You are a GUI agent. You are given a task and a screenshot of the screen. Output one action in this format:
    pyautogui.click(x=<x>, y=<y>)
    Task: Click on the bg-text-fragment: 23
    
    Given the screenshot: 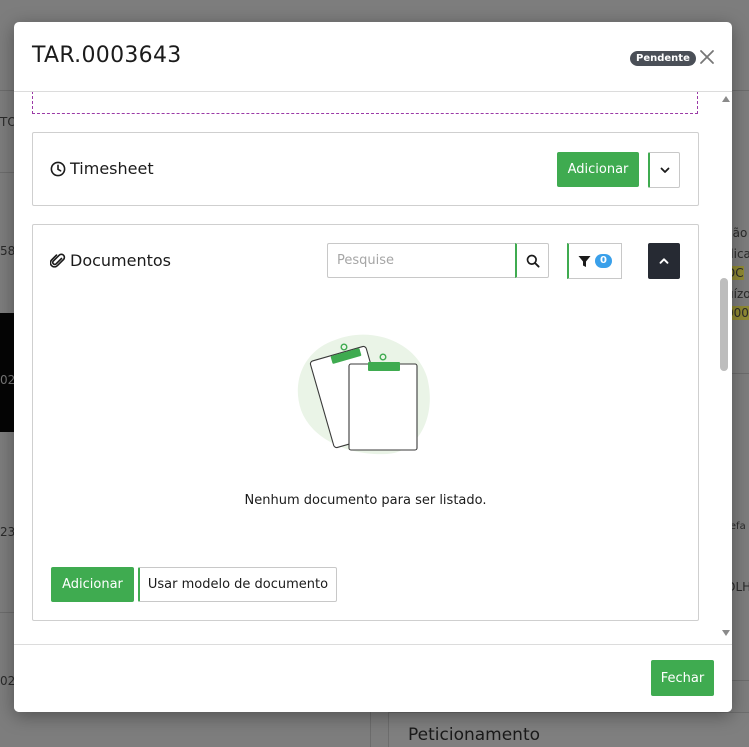 What is the action you would take?
    pyautogui.click(x=8, y=532)
    